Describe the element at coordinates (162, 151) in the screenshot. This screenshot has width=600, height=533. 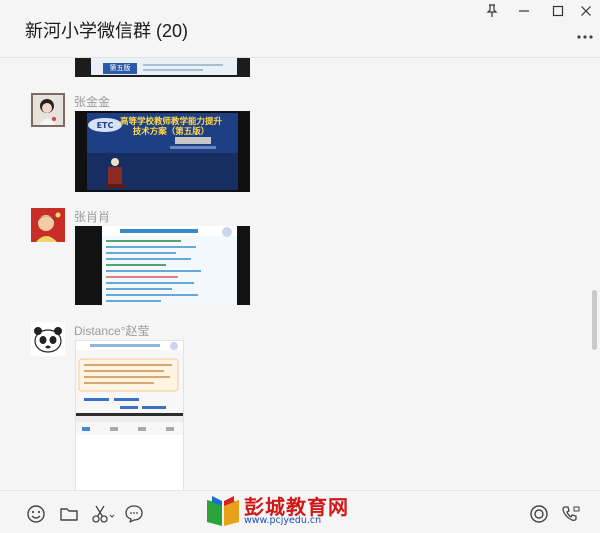
I see `message-video-thumbnail: ETC 高等学校教师教学能力提升 技术方案（第五版）` at that location.